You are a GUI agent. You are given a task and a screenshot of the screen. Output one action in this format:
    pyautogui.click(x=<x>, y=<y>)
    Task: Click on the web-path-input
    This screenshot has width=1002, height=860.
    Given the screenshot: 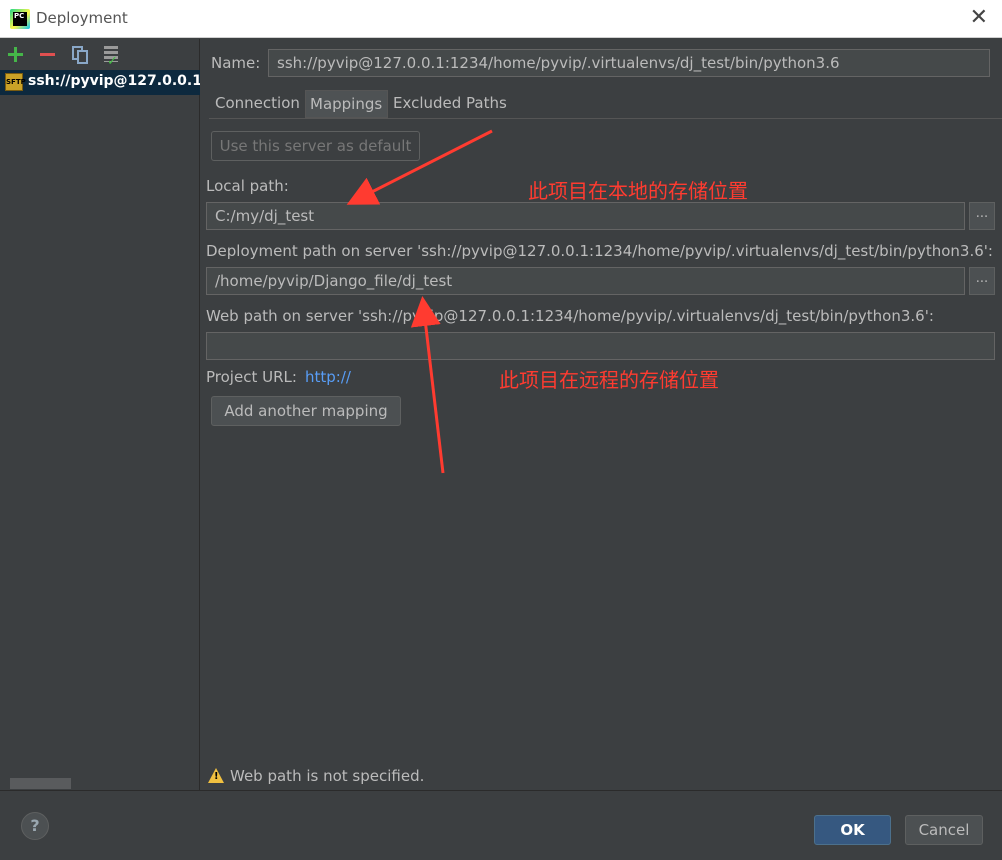 What is the action you would take?
    pyautogui.click(x=600, y=346)
    